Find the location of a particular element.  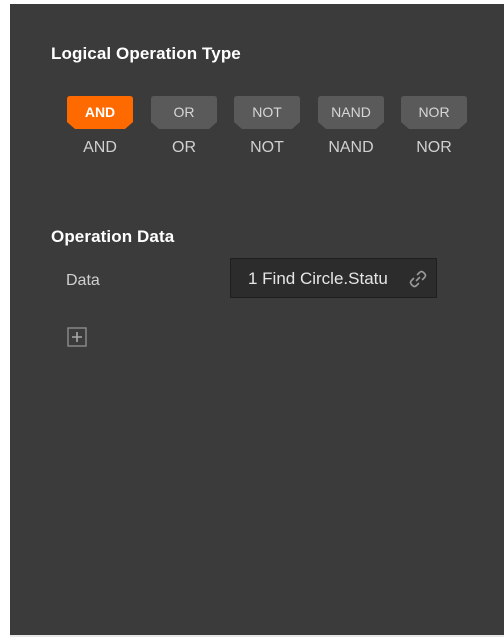

op-and-option: AND AND is located at coordinates (100, 129).